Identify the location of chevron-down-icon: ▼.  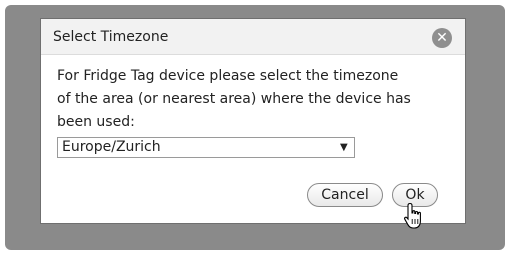
(344, 147).